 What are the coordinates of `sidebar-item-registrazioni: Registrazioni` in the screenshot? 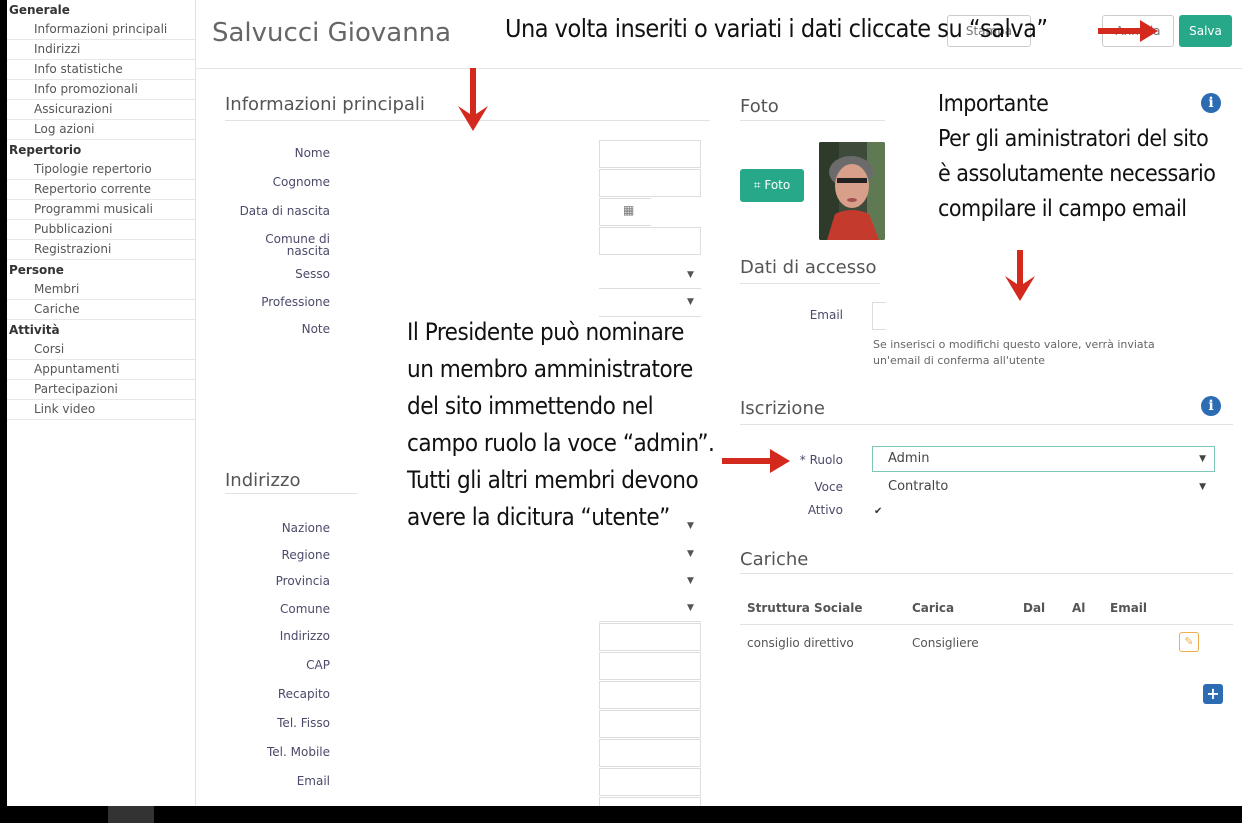 It's located at (101, 250).